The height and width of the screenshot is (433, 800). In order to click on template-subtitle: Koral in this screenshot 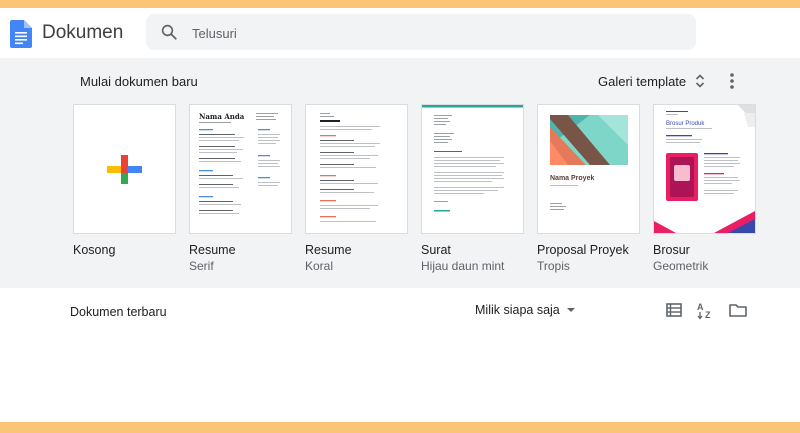, I will do `click(319, 266)`.